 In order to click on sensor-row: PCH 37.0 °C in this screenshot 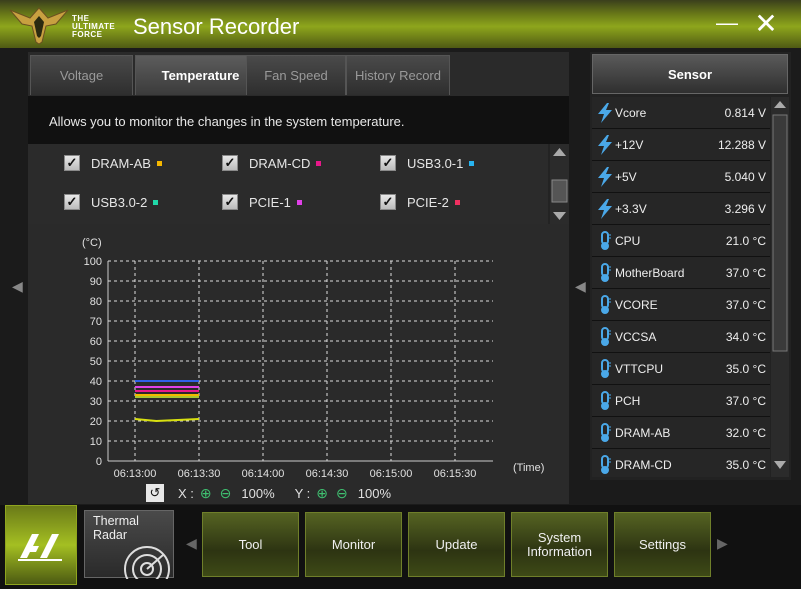, I will do `click(681, 401)`.